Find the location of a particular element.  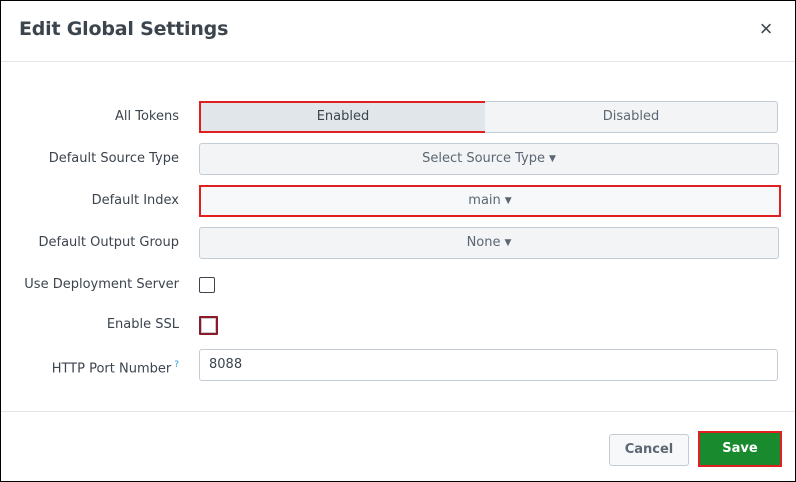

help-icon: ? is located at coordinates (176, 365).